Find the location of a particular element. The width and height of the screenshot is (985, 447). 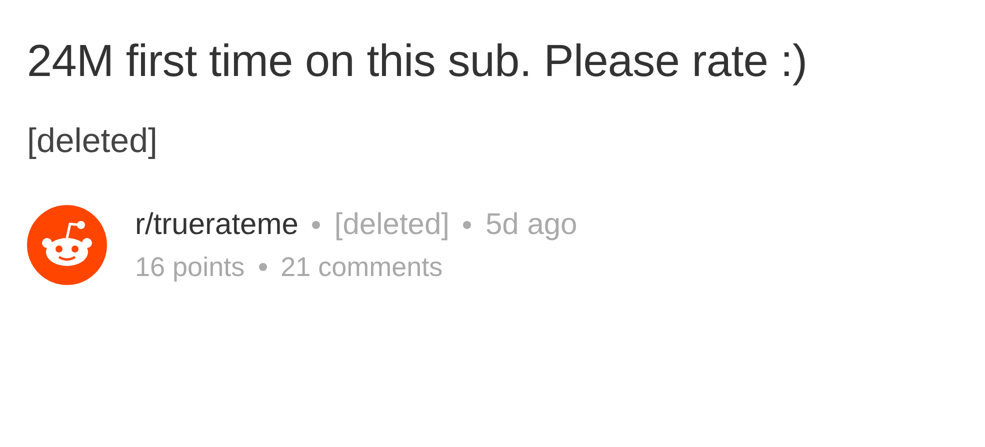

post-age: 5d ago is located at coordinates (531, 225).